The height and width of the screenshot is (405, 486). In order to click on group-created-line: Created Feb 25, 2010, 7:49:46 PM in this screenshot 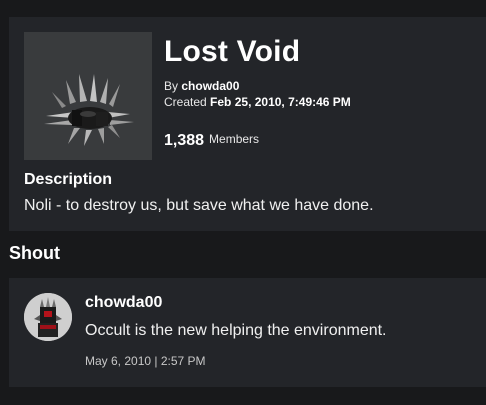, I will do `click(257, 102)`.